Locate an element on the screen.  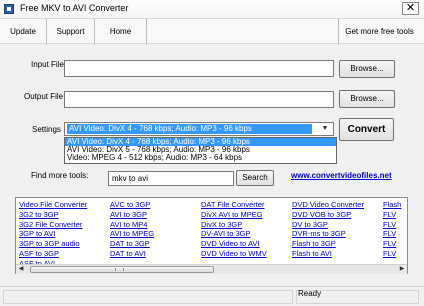
title-bar: Free MKV to AVI Converter ✕ is located at coordinates (212, 9).